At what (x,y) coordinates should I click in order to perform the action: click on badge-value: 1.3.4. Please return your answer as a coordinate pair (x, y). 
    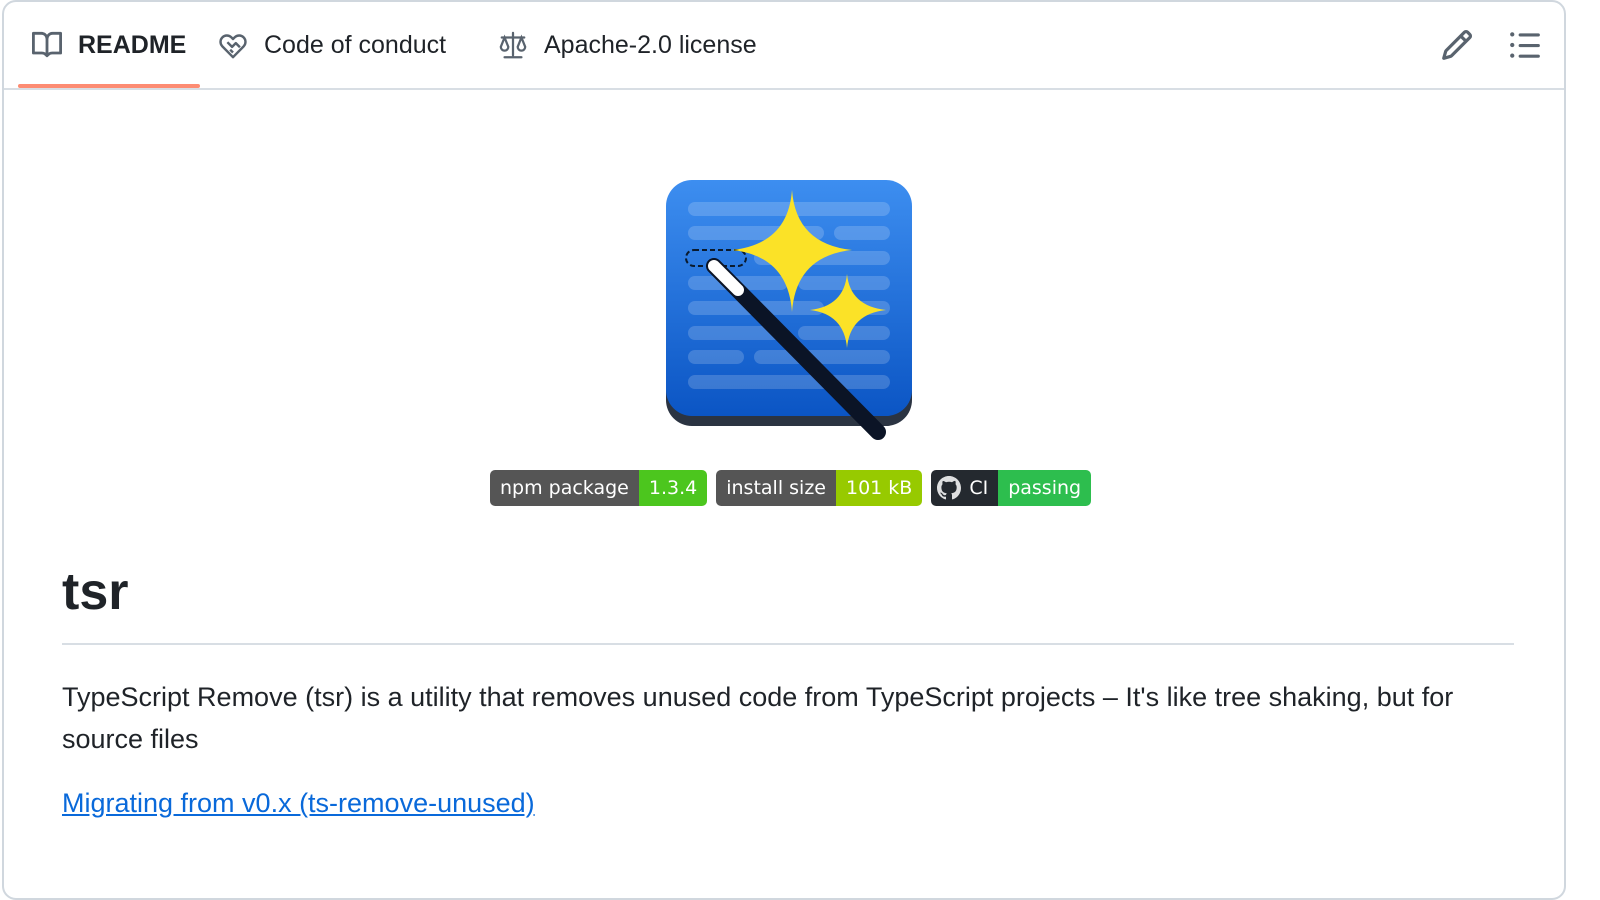
    Looking at the image, I should click on (673, 488).